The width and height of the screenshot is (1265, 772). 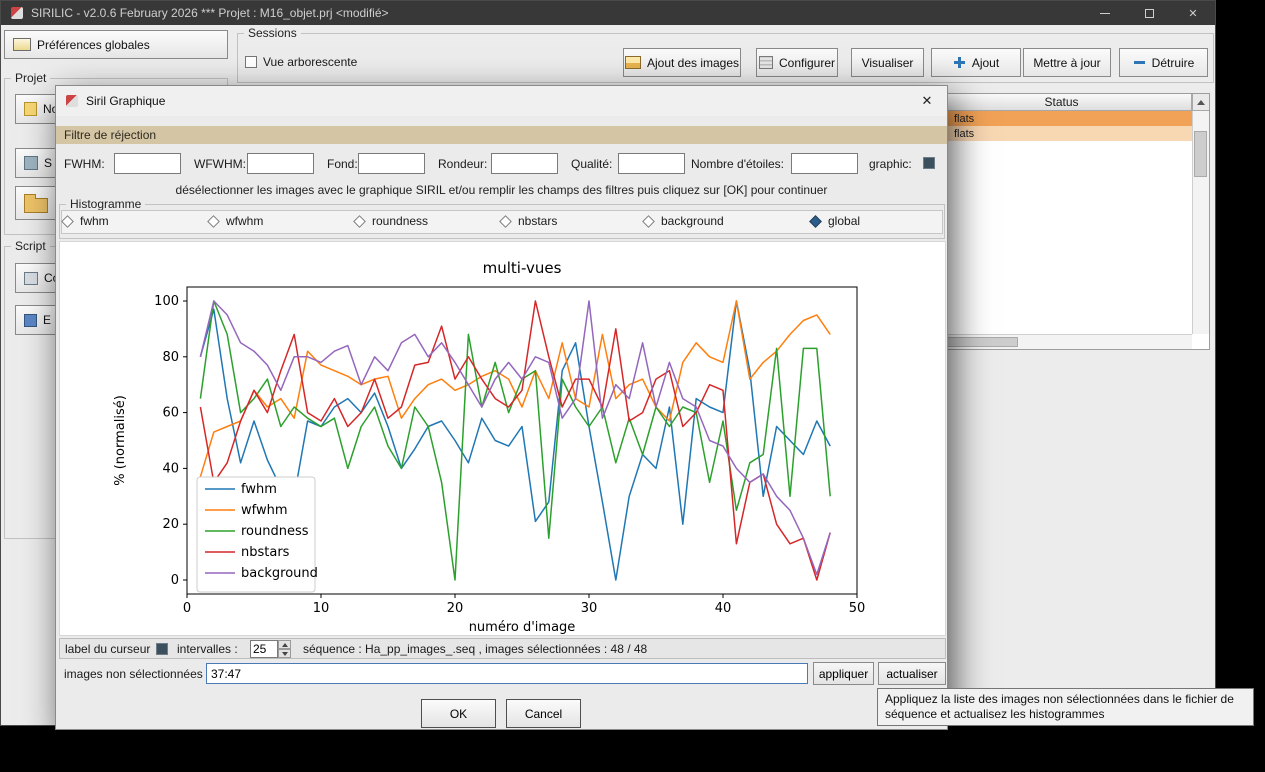 I want to click on radio-selected-icon, so click(x=815, y=221).